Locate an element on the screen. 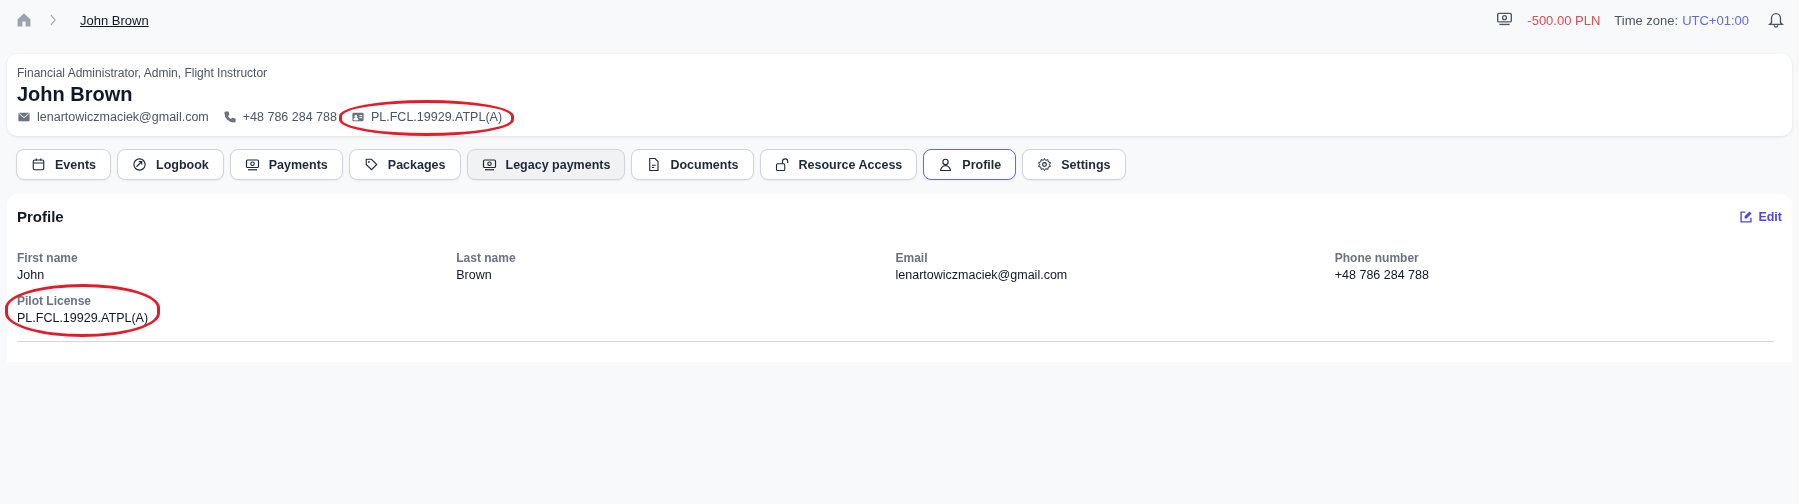 The width and height of the screenshot is (1799, 504). tab: Settings is located at coordinates (1074, 164).